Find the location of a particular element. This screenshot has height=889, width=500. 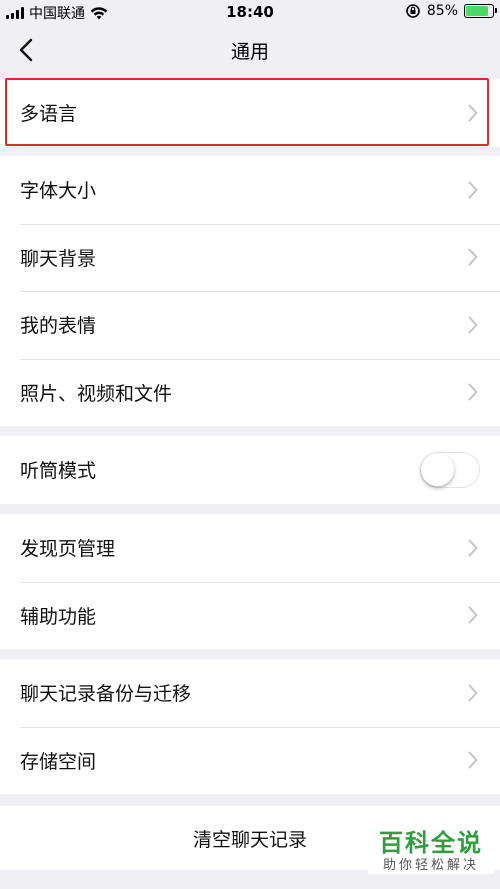

row-label: 字体大小 is located at coordinates (58, 191).